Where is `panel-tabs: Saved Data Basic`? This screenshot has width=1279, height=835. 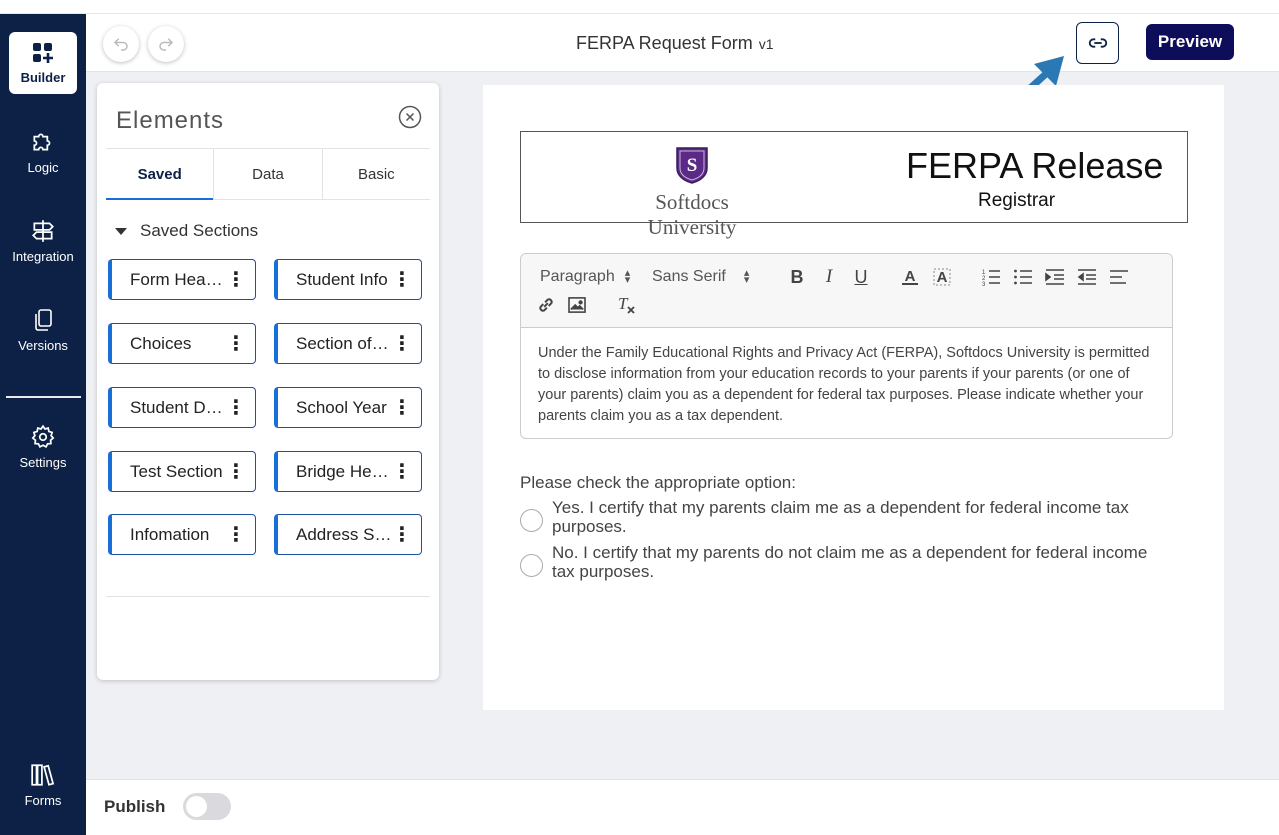
panel-tabs: Saved Data Basic is located at coordinates (268, 174).